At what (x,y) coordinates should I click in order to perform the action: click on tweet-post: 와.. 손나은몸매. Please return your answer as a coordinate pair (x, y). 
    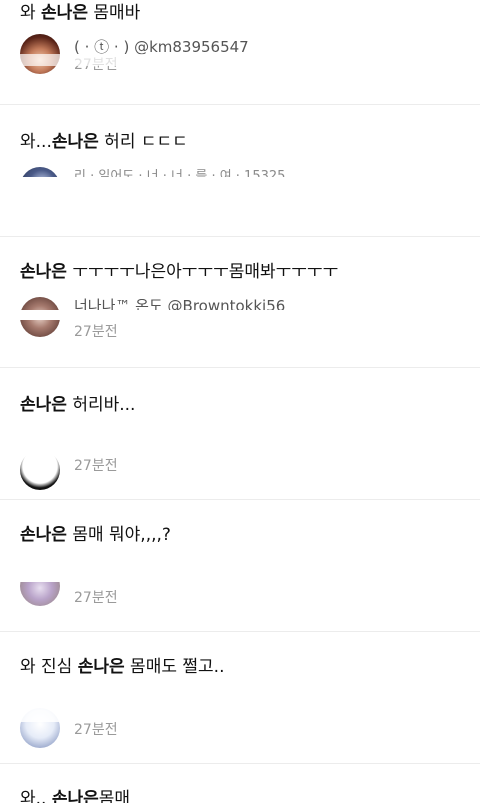
    Looking at the image, I should click on (240, 783).